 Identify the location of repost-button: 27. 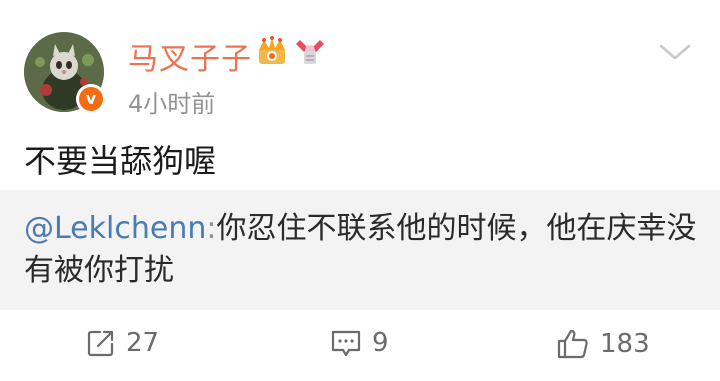
(122, 343).